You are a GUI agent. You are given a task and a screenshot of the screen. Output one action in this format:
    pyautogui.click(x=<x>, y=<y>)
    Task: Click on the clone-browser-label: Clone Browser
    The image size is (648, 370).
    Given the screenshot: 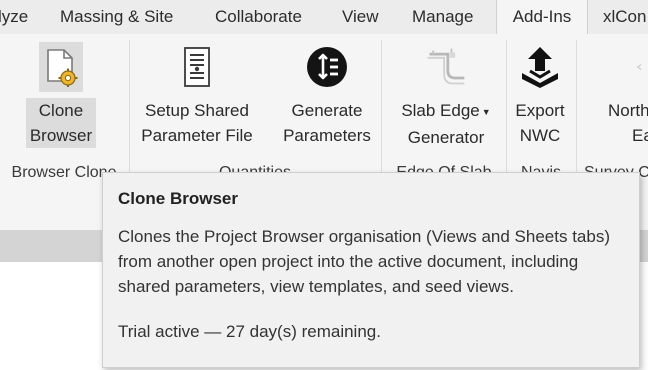 What is the action you would take?
    pyautogui.click(x=61, y=123)
    